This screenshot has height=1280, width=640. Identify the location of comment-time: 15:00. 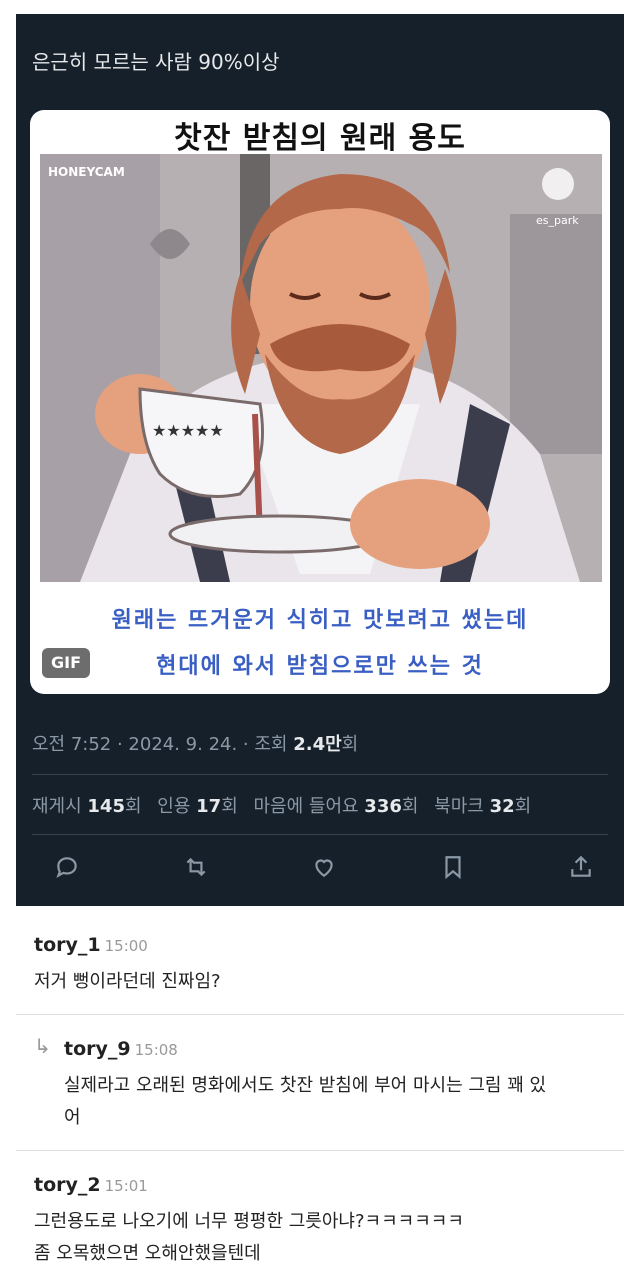
(126, 946).